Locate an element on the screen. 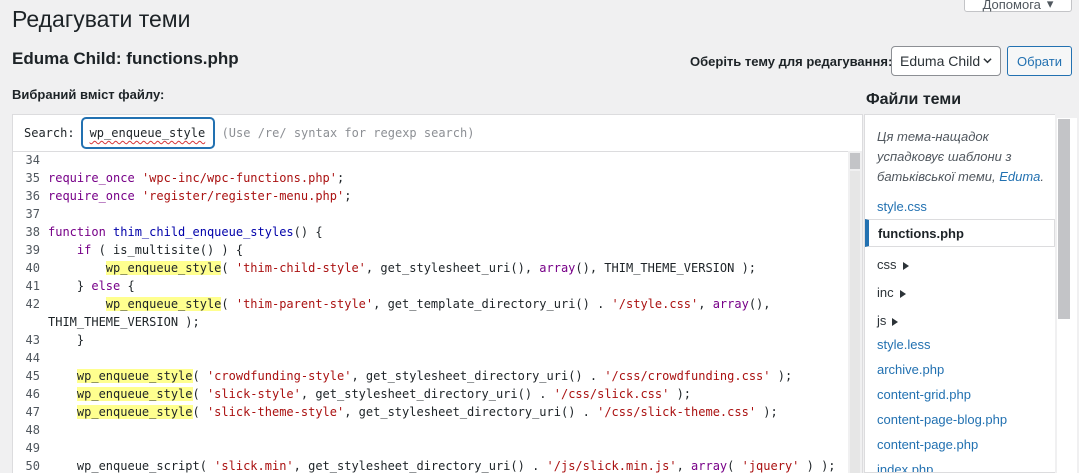  help-button: Допомога ▾ is located at coordinates (1018, 6).